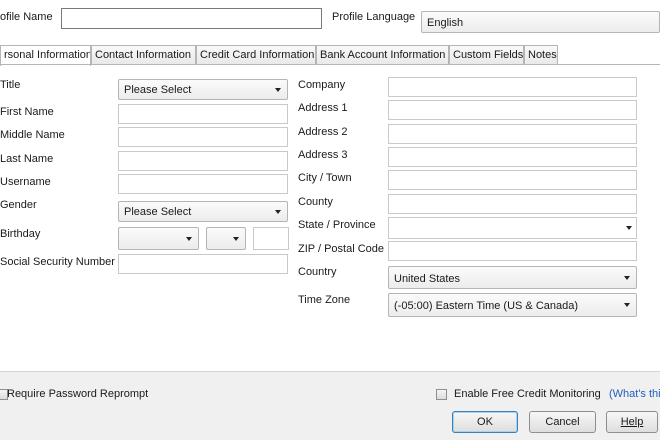  I want to click on username-input, so click(203, 184).